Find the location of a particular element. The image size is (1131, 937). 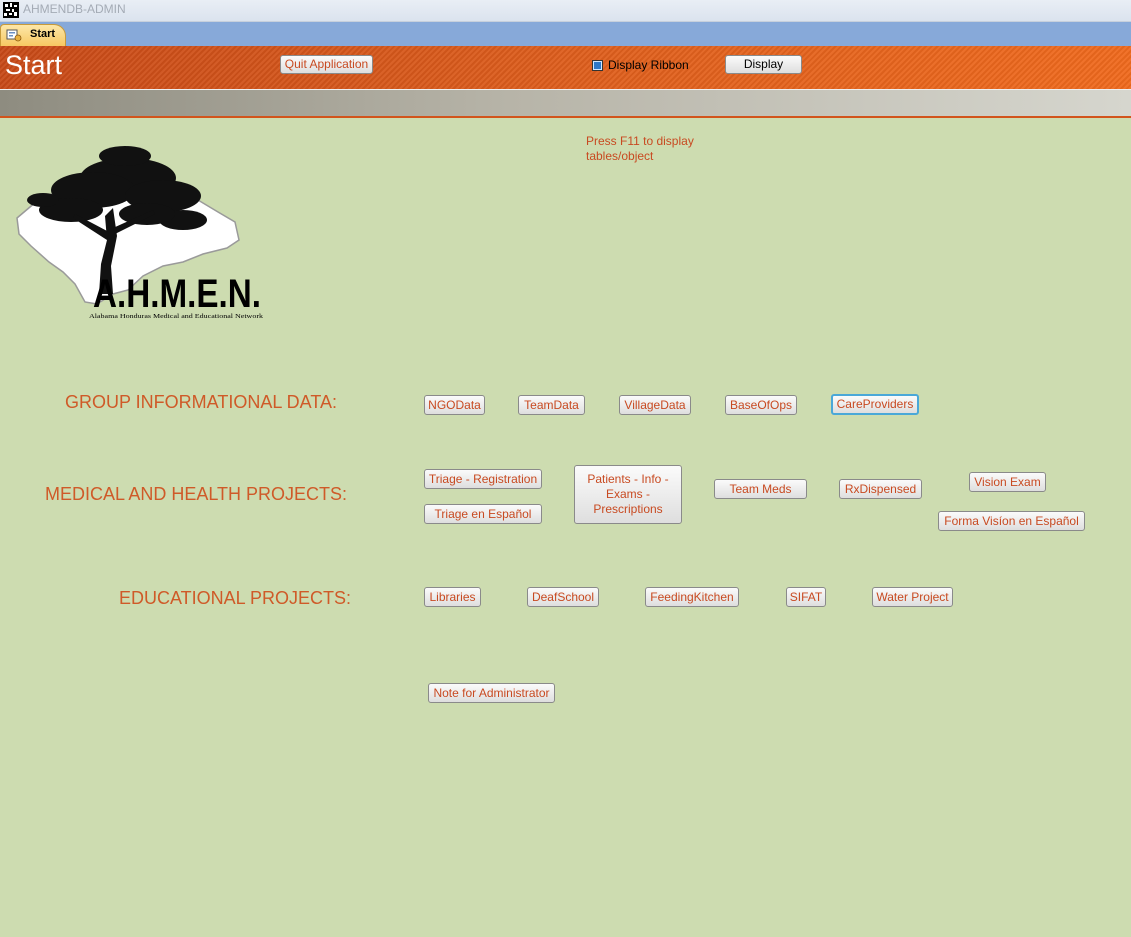

display-ribbon-checkbox is located at coordinates (597, 65).